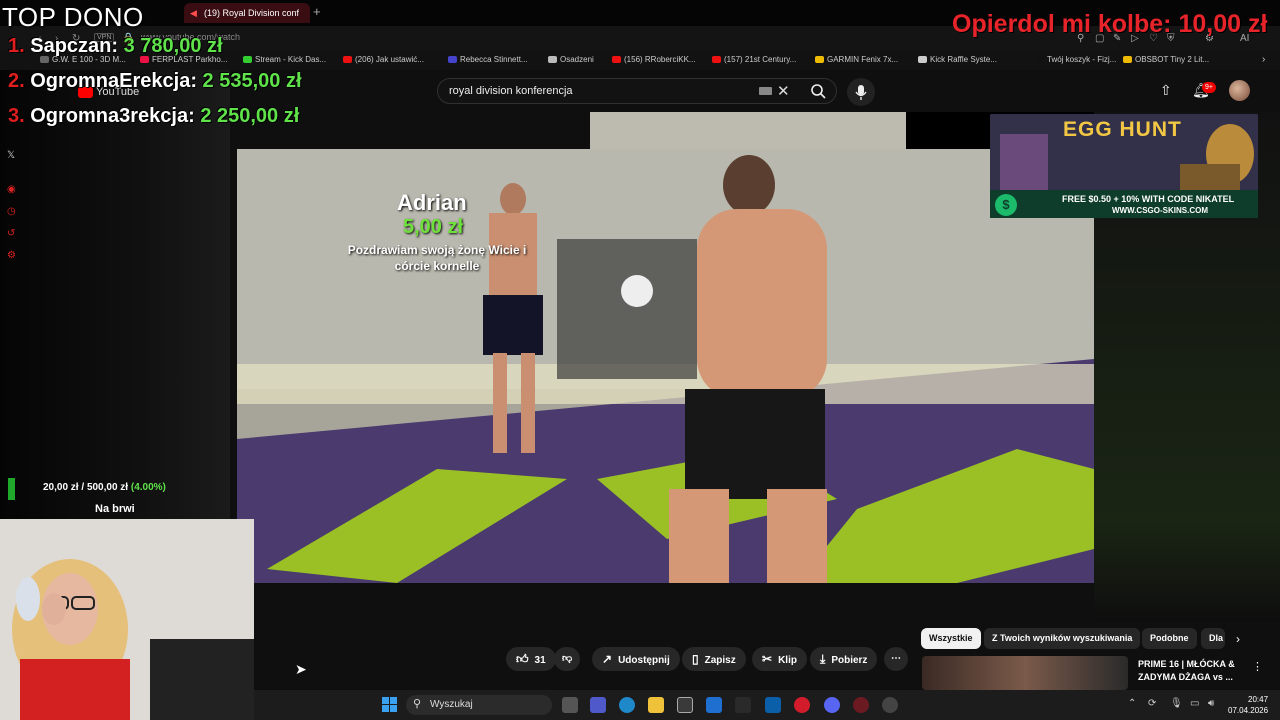  What do you see at coordinates (531, 659) in the screenshot?
I see `like-button: 👍︎ 31` at bounding box center [531, 659].